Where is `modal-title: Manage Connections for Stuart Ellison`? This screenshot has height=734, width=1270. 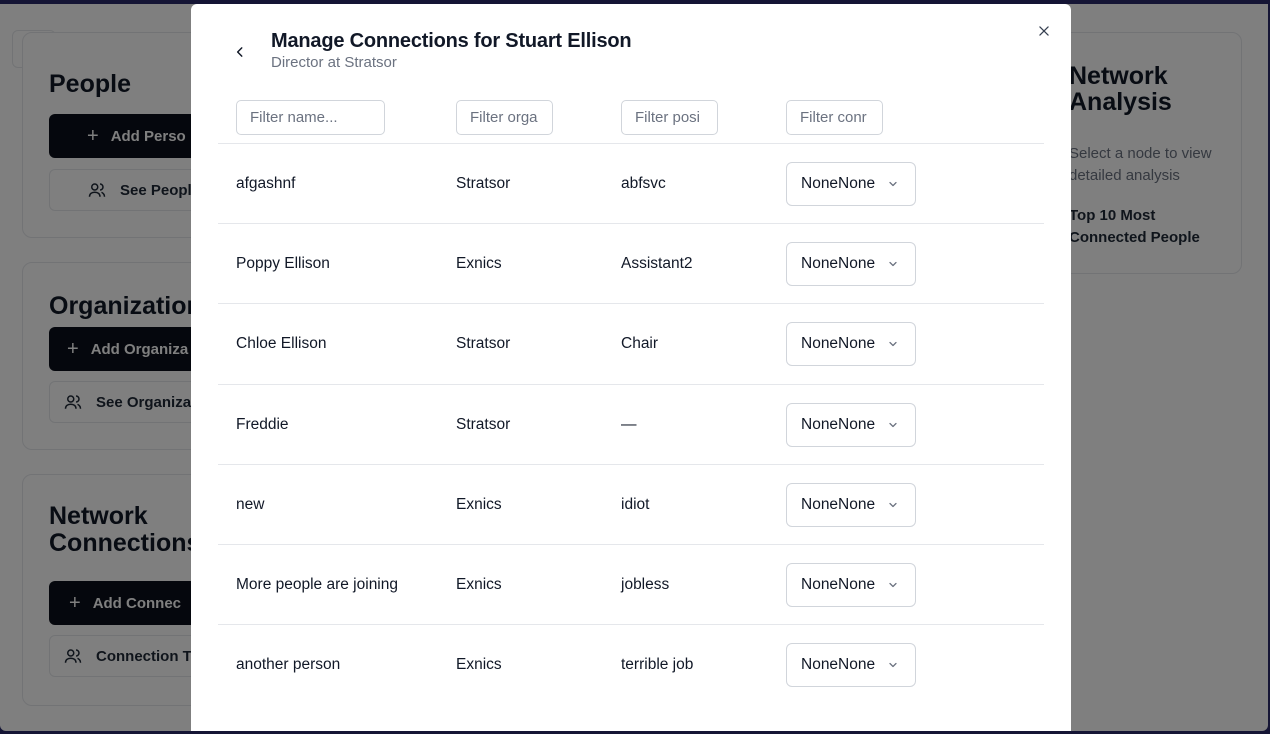
modal-title: Manage Connections for Stuart Ellison is located at coordinates (451, 41).